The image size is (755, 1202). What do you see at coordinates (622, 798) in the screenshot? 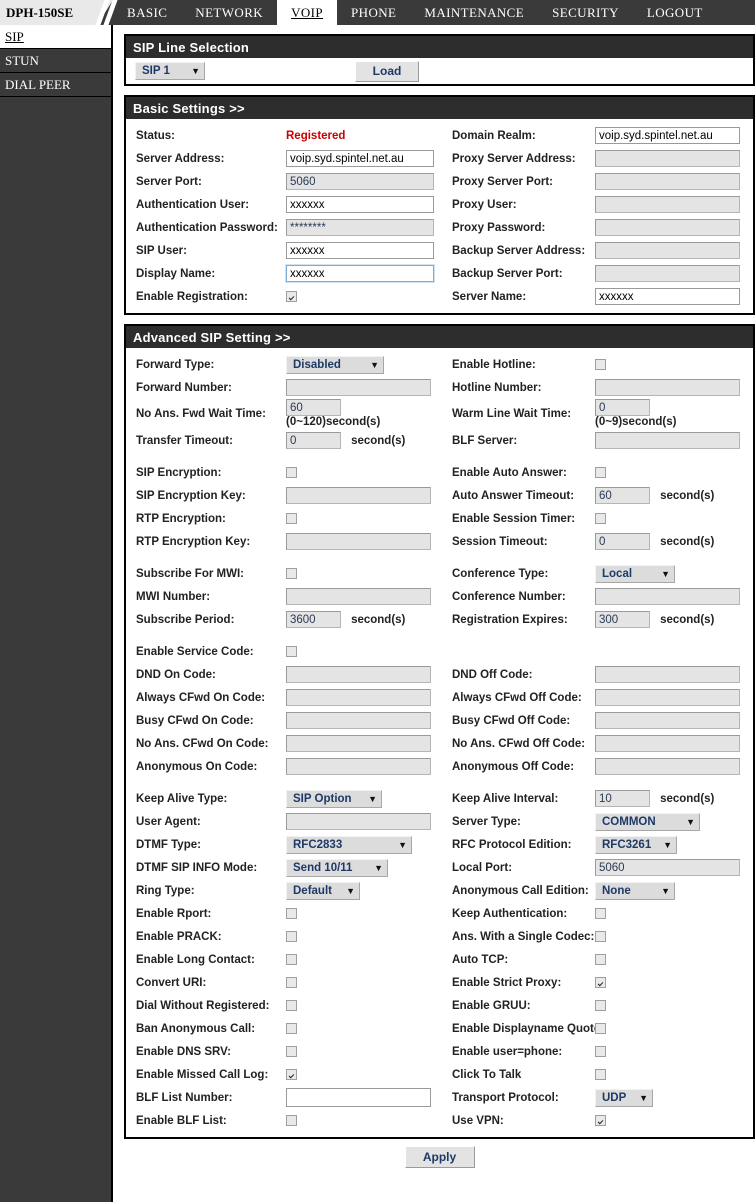
I see `keep-alive-interval-input` at bounding box center [622, 798].